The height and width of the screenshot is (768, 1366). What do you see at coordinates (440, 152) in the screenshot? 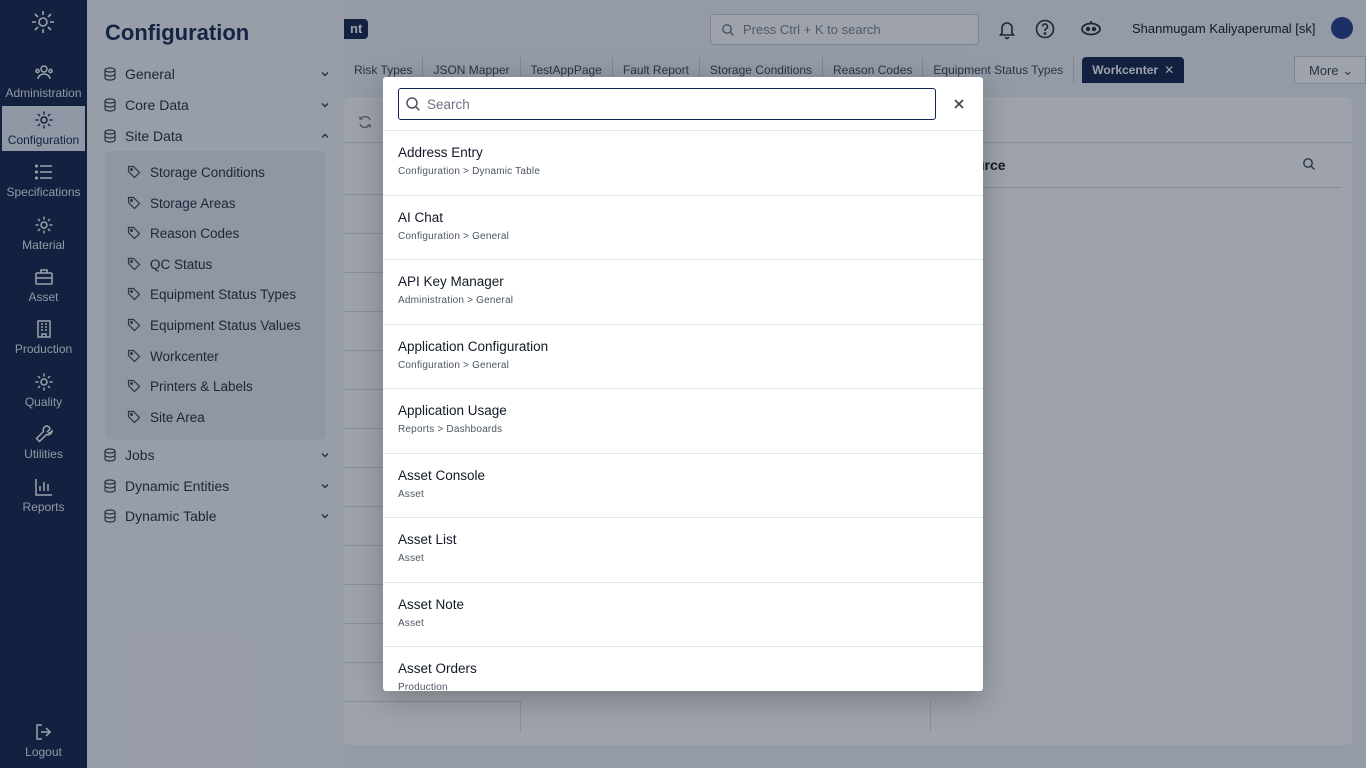
I see `result-title: Address Entry` at bounding box center [440, 152].